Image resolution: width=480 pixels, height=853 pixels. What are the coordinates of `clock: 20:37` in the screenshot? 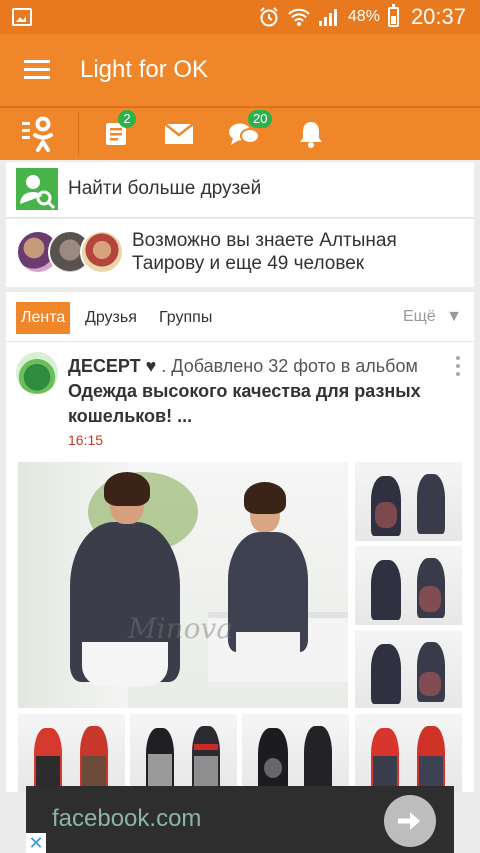 It's located at (438, 16).